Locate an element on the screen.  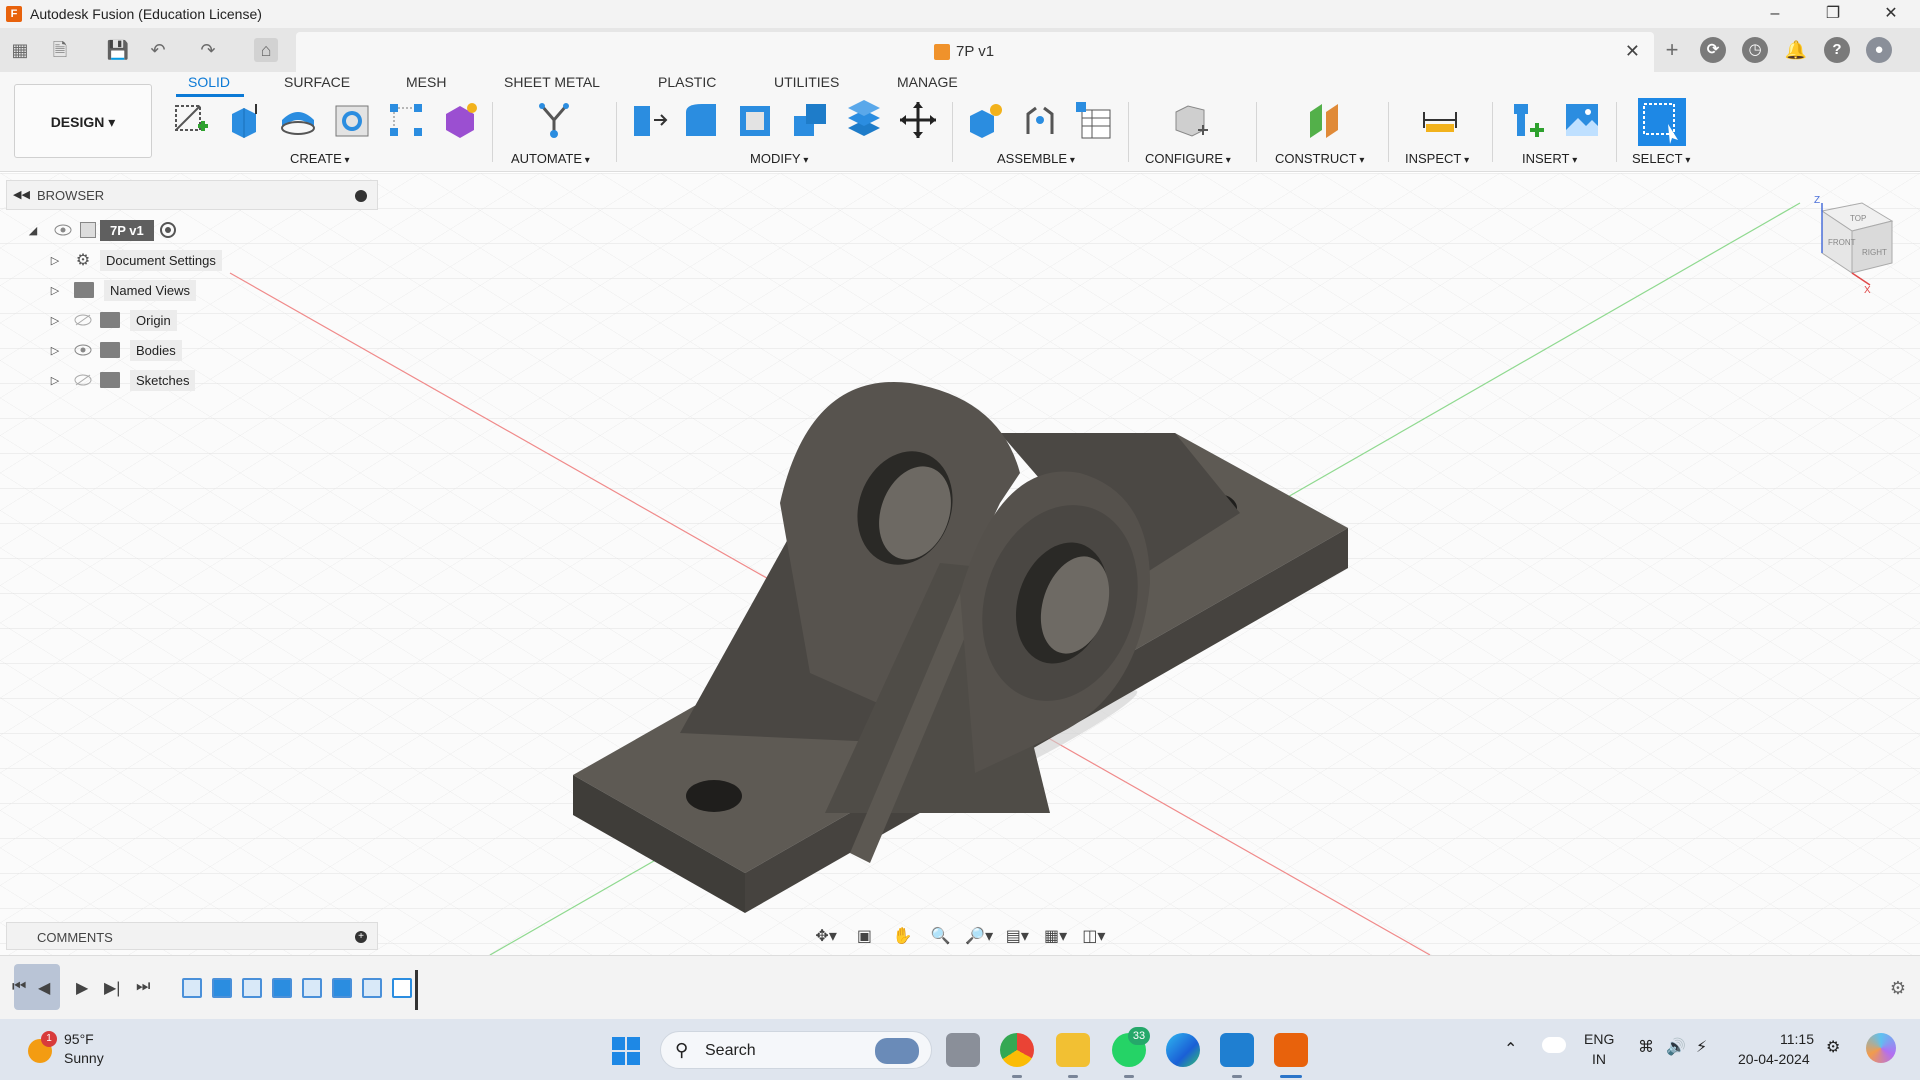
save-icon: 💾 is located at coordinates (118, 50).